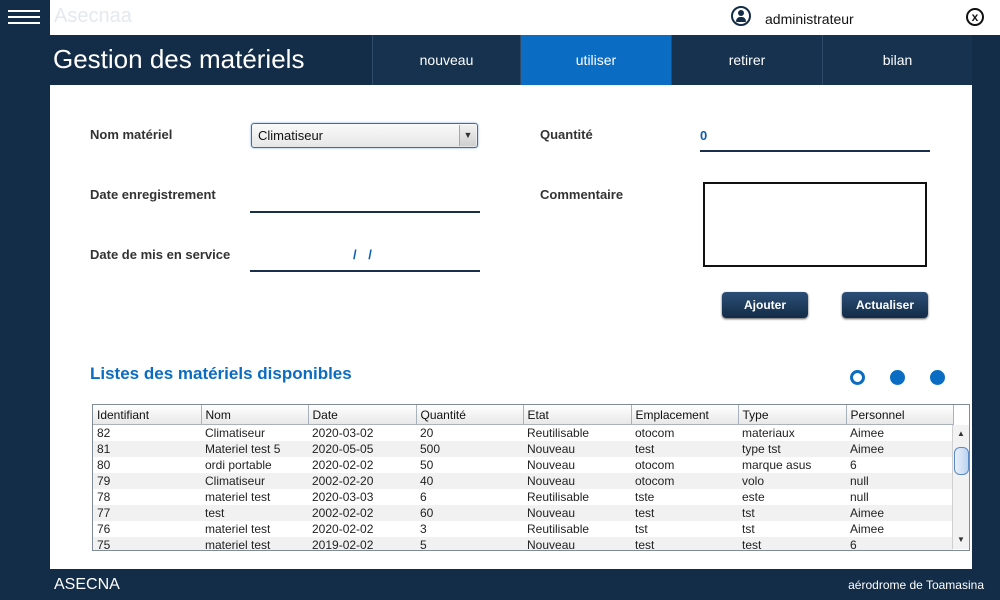 The height and width of the screenshot is (600, 1000). Describe the element at coordinates (765, 305) in the screenshot. I see `ajouter-button: Ajouter` at that location.